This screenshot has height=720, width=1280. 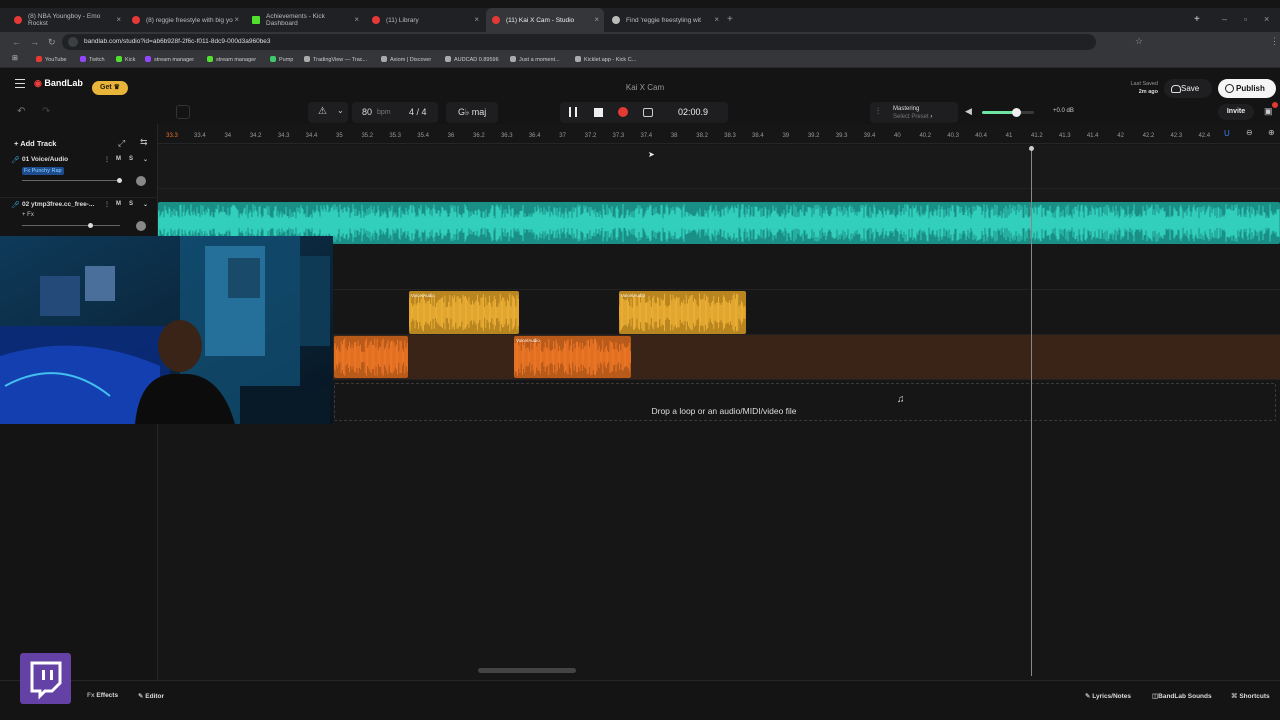 I want to click on track-header-1: 🎤︎ 01 Voice/Audio ⋮ M S ⌄ Fx Punchy Rap, so click(x=79, y=176).